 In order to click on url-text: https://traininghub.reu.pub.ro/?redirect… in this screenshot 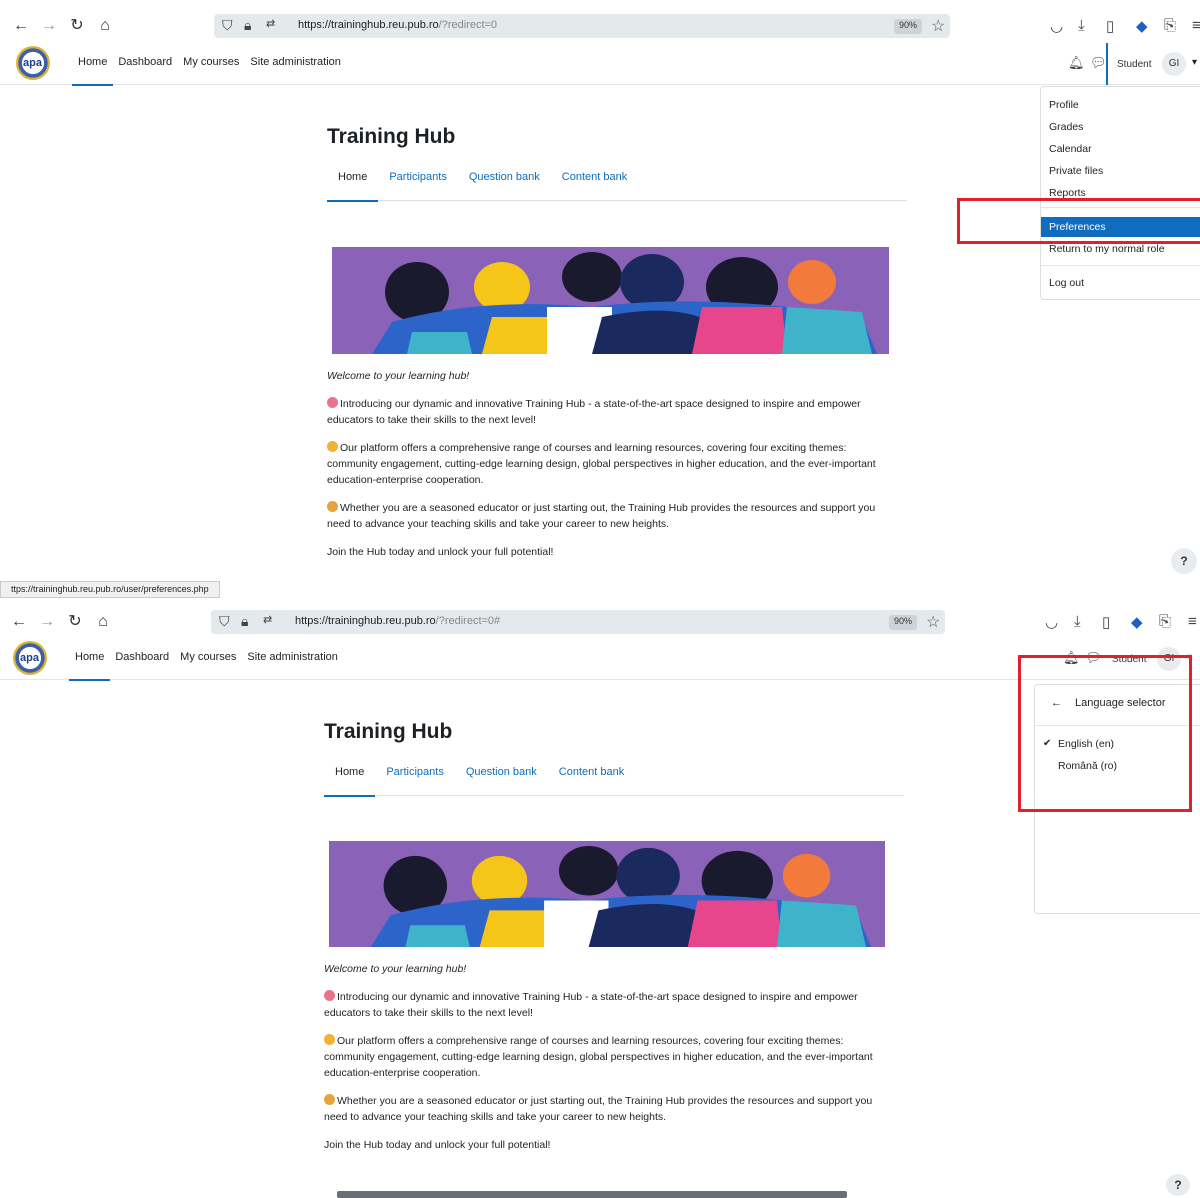, I will do `click(398, 25)`.